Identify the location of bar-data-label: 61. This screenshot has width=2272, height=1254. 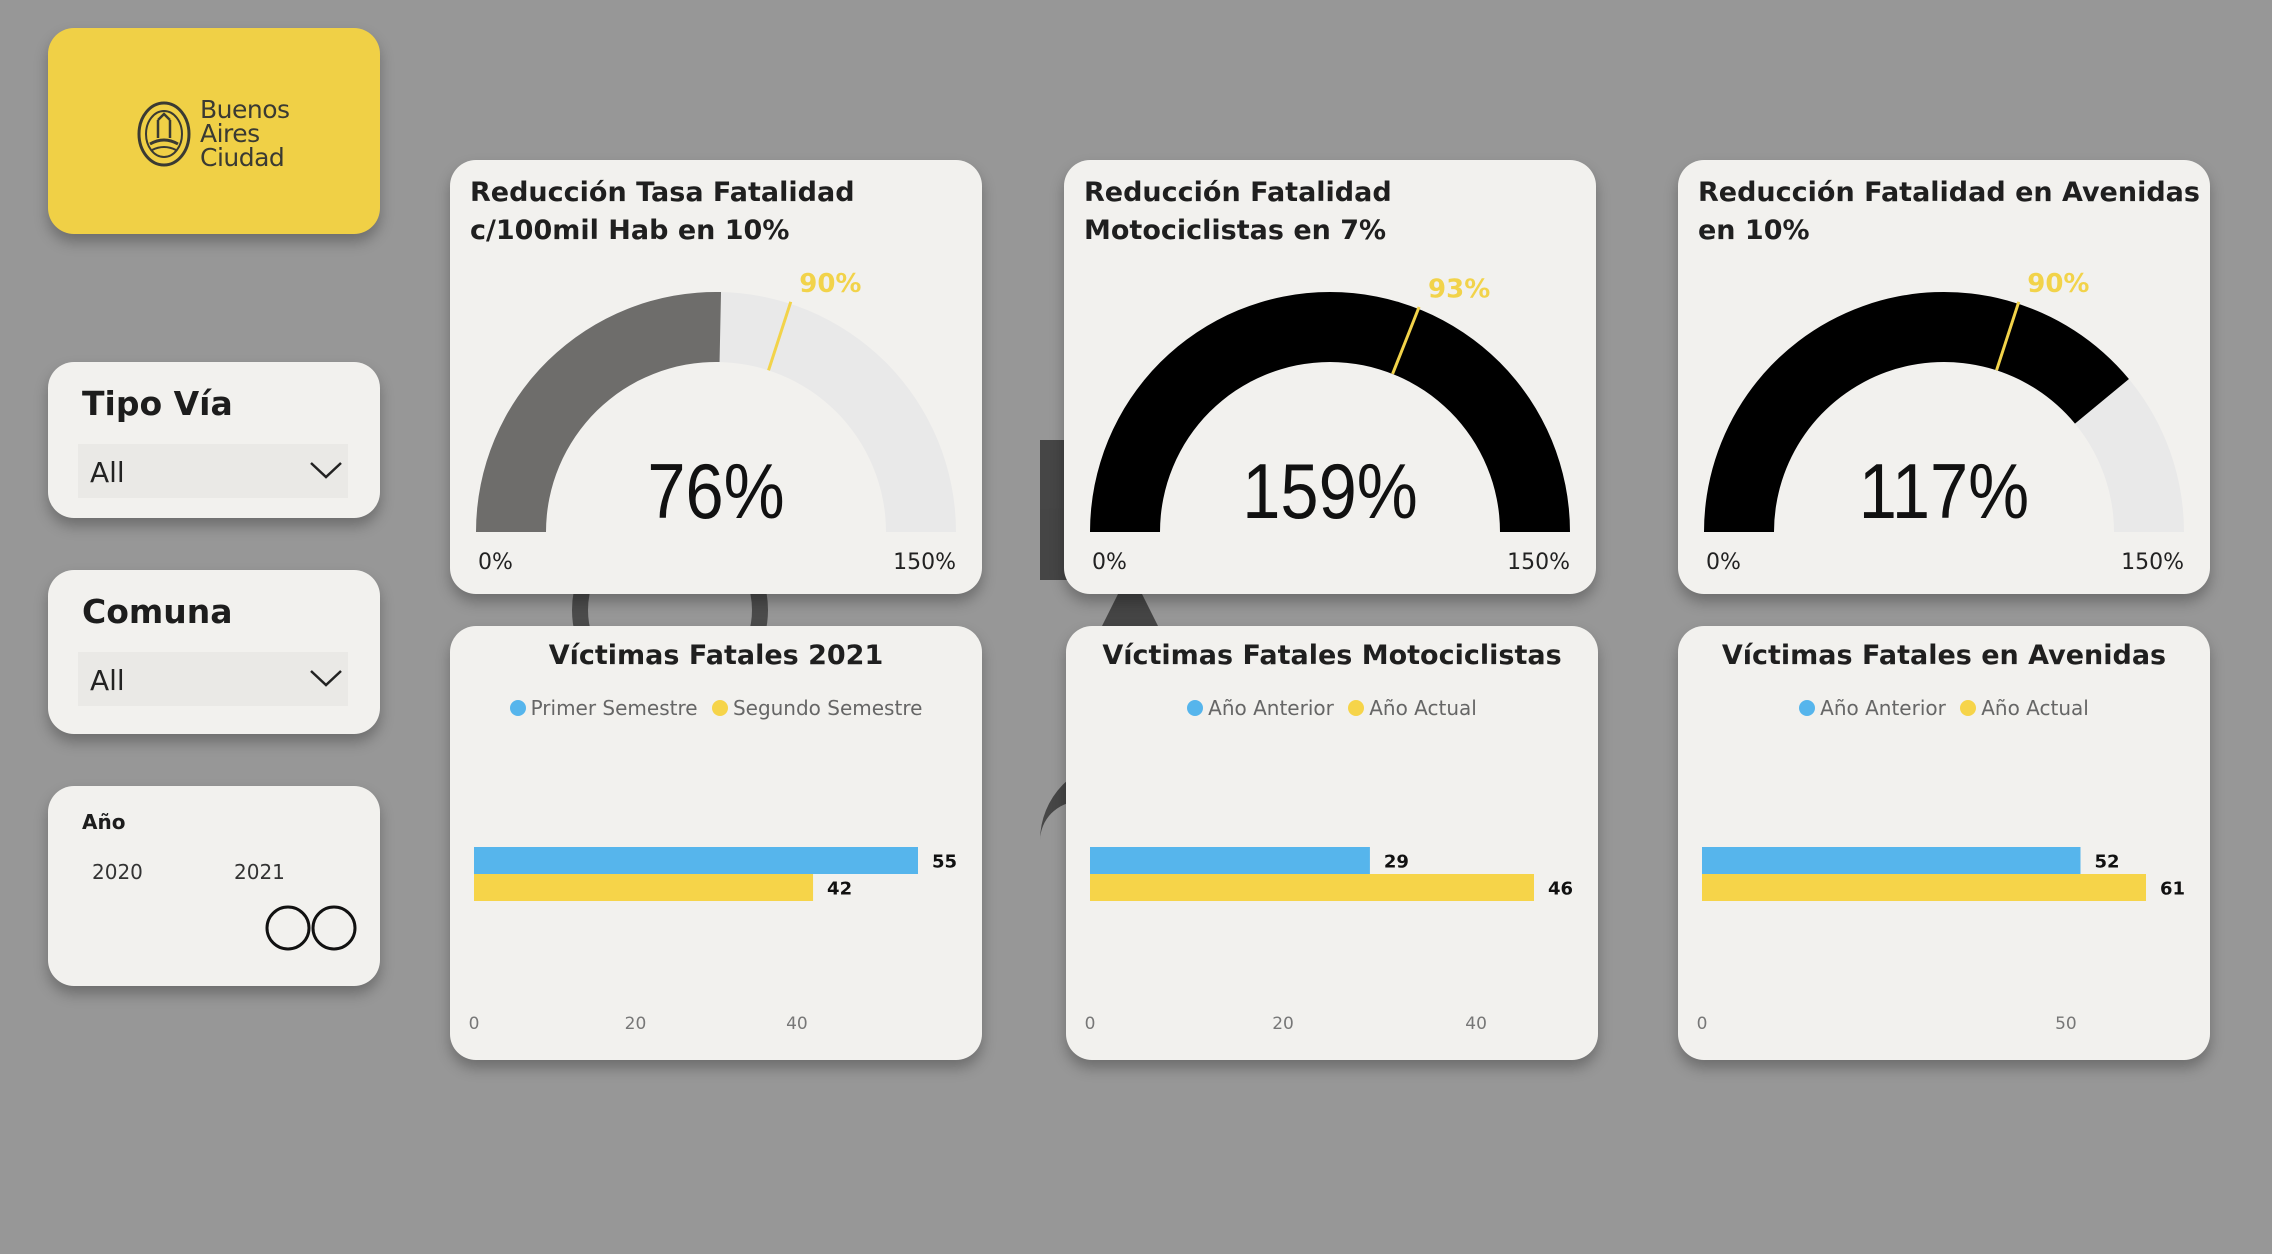
(2172, 889).